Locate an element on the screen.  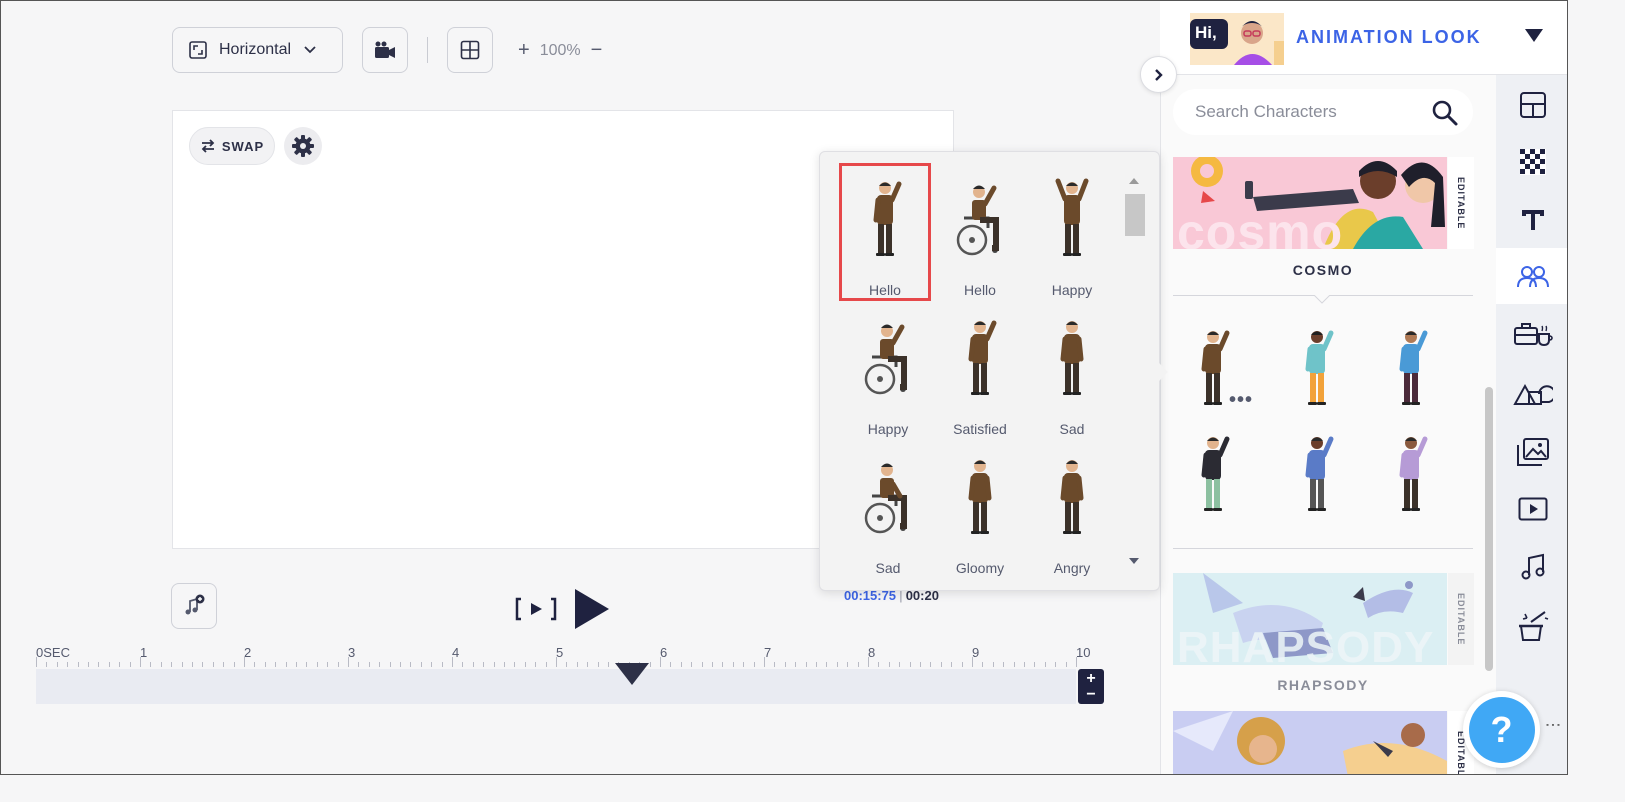
search-icon is located at coordinates (1445, 115).